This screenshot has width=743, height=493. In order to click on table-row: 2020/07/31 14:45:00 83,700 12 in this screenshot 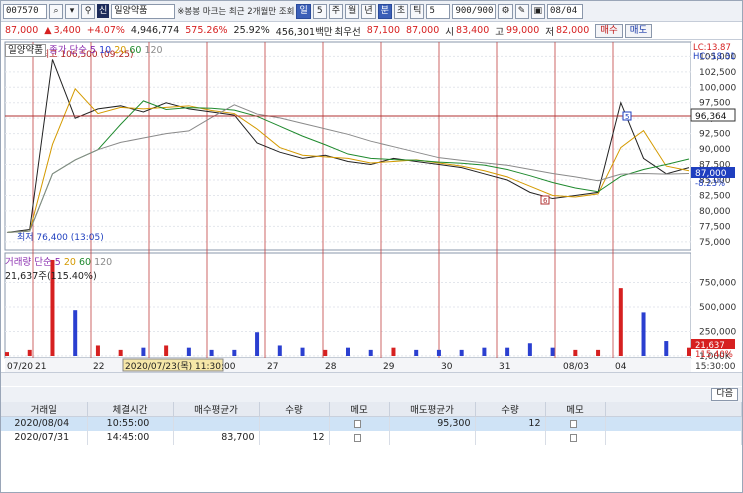, I will do `click(371, 437)`.